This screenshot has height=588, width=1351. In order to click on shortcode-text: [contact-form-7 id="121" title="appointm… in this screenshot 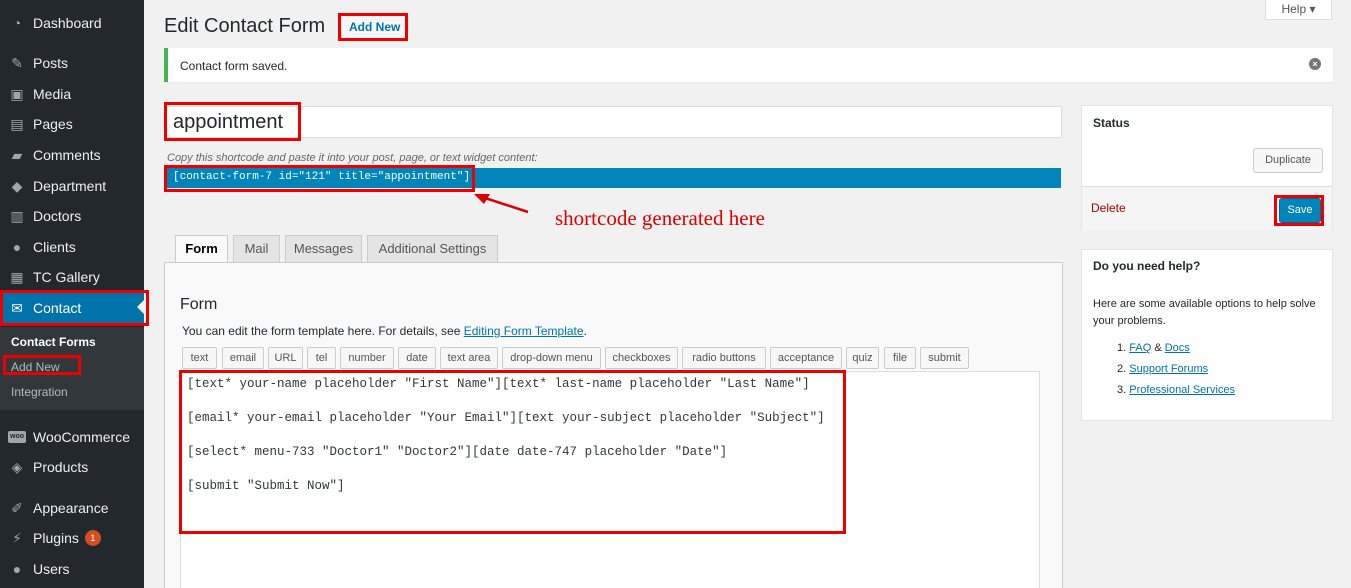, I will do `click(321, 177)`.